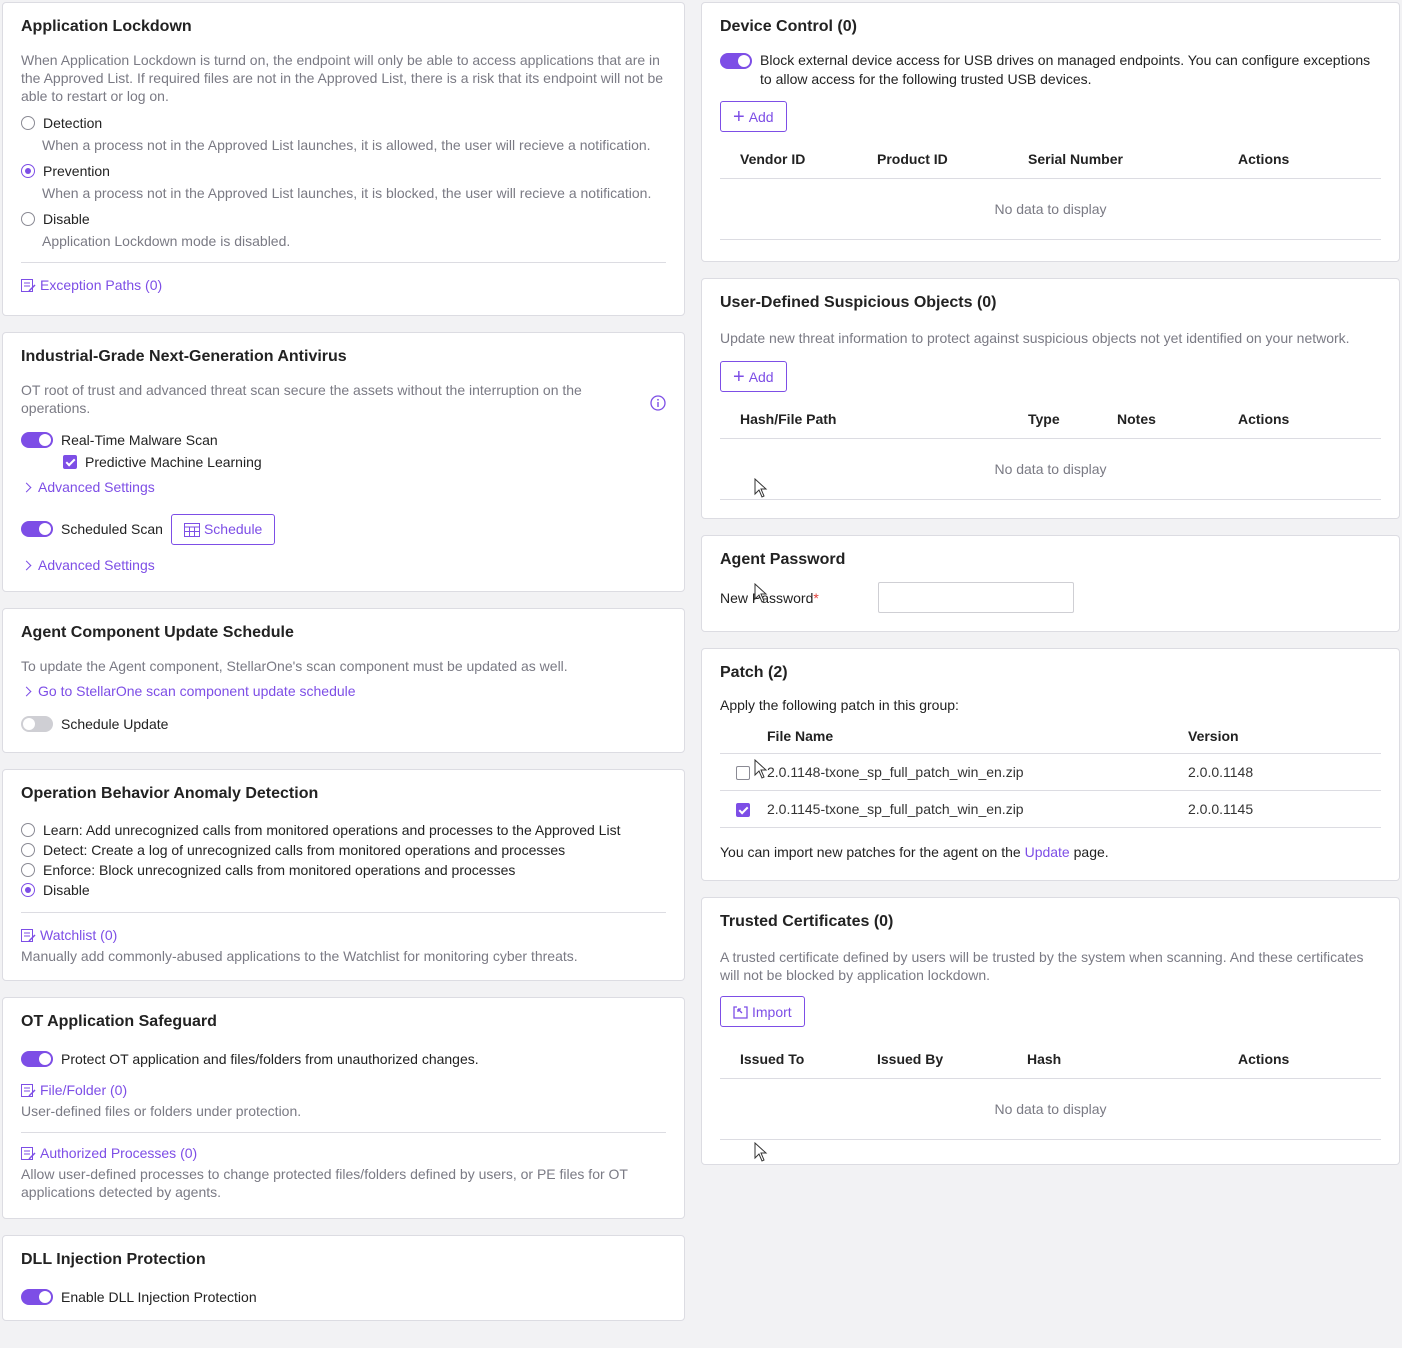 The height and width of the screenshot is (1348, 1402). Describe the element at coordinates (96, 487) in the screenshot. I see `advanced-settings-label-1: Advanced Settings` at that location.